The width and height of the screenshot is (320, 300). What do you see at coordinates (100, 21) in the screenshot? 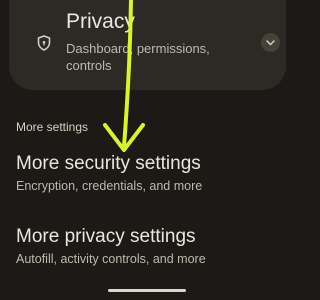
I see `privacy-title: Privacy` at bounding box center [100, 21].